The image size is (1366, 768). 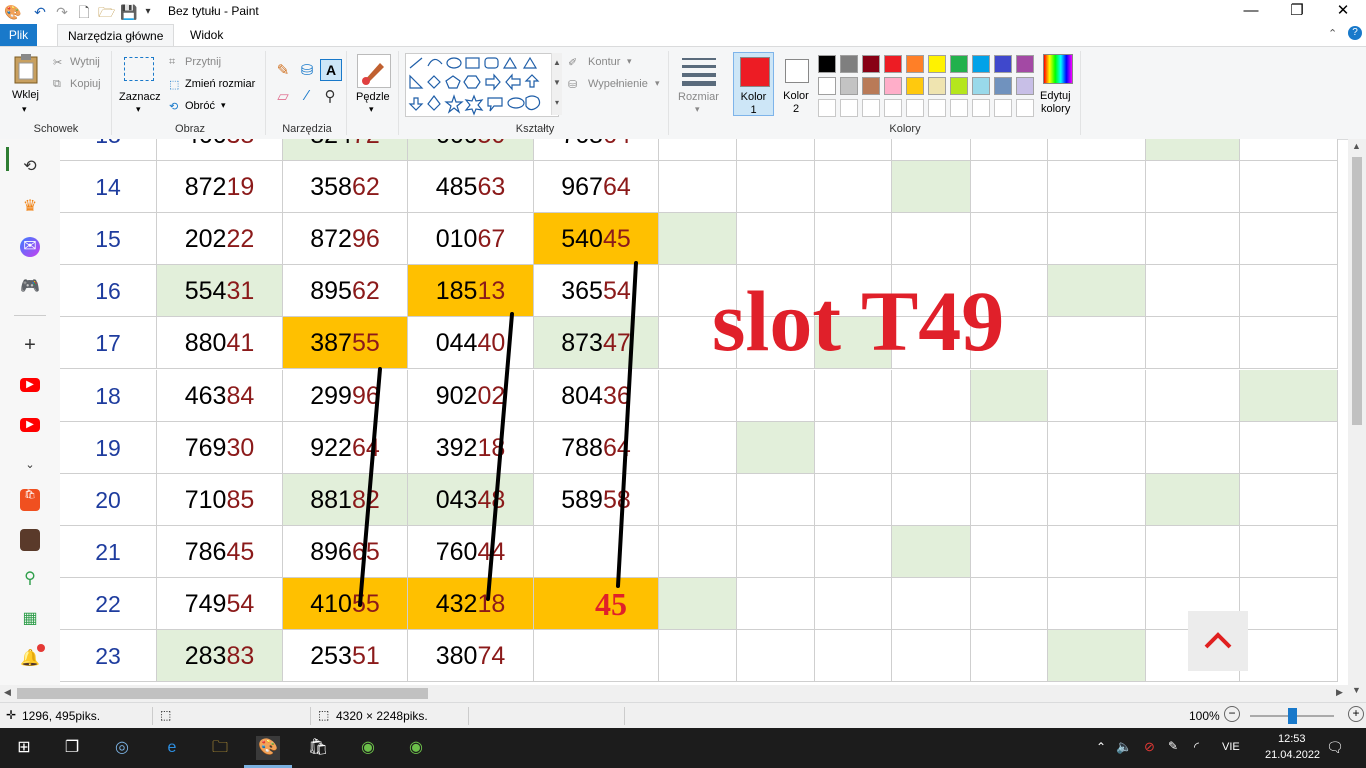 I want to click on edit-colors-button: Edytuj, so click(x=1055, y=96).